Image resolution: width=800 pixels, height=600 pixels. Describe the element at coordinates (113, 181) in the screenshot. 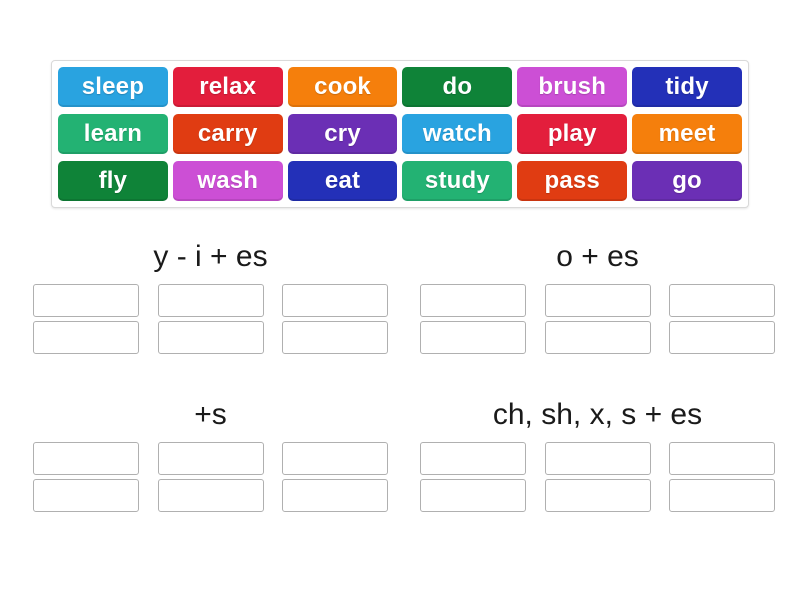

I see `word-tile-fly: fly` at that location.